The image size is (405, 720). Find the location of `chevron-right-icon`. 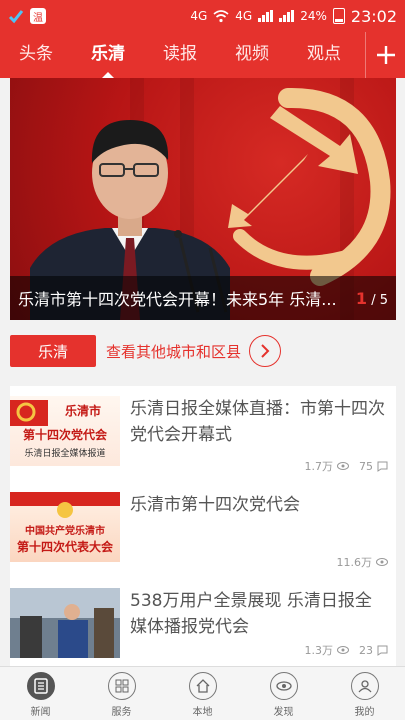

chevron-right-icon is located at coordinates (265, 351).